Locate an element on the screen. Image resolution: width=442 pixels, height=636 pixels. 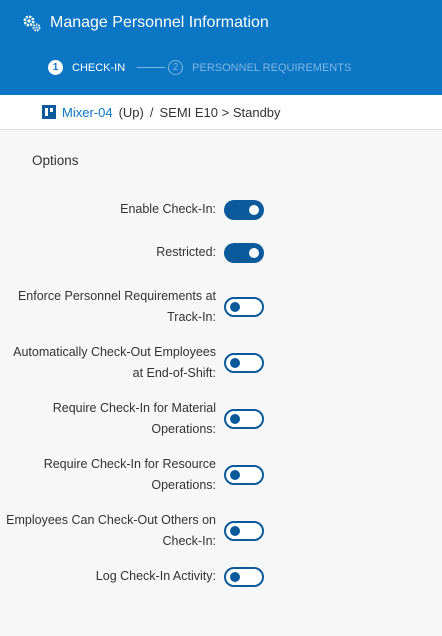
wizard-steps: 1 CHECK-IN 2 PERSONNEL REQUIREMENTS is located at coordinates (199, 67).